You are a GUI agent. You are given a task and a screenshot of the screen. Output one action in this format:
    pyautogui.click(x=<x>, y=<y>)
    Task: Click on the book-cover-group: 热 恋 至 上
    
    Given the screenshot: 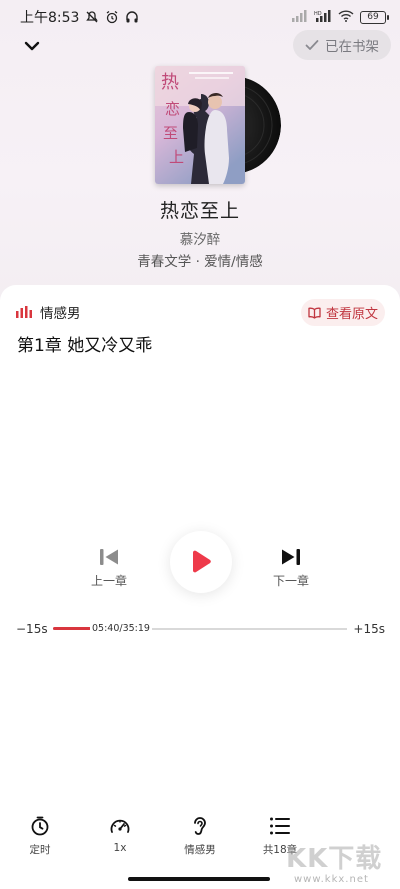 What is the action you would take?
    pyautogui.click(x=218, y=125)
    